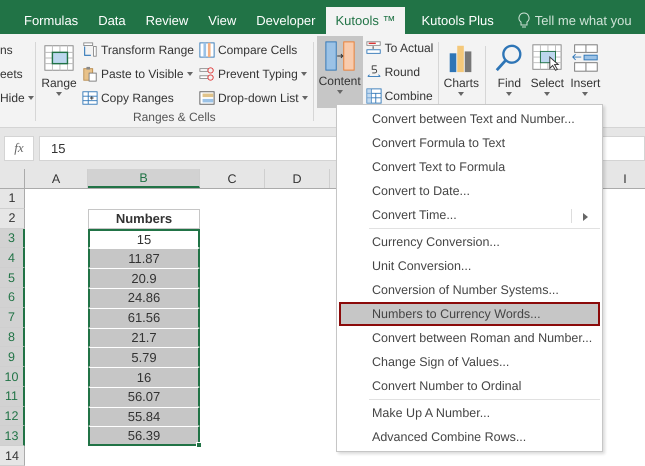 This screenshot has width=645, height=466. What do you see at coordinates (144, 218) in the screenshot?
I see `column-title-cell: Numbers` at bounding box center [144, 218].